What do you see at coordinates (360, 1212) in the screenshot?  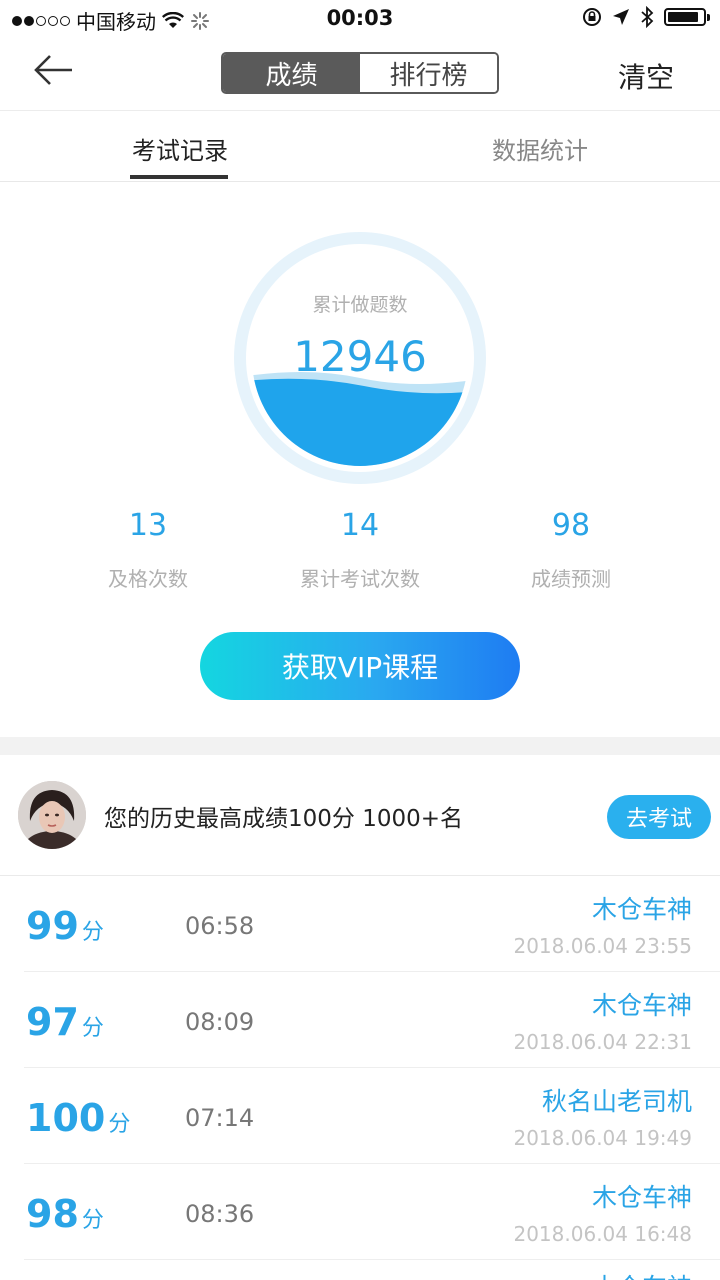 I see `table-row: 98 分 08:36 木仓车神 2018.06.04 16:48` at bounding box center [360, 1212].